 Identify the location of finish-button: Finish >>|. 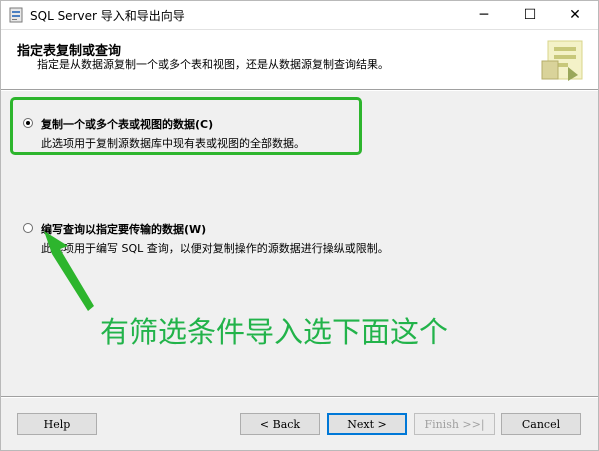
(454, 424).